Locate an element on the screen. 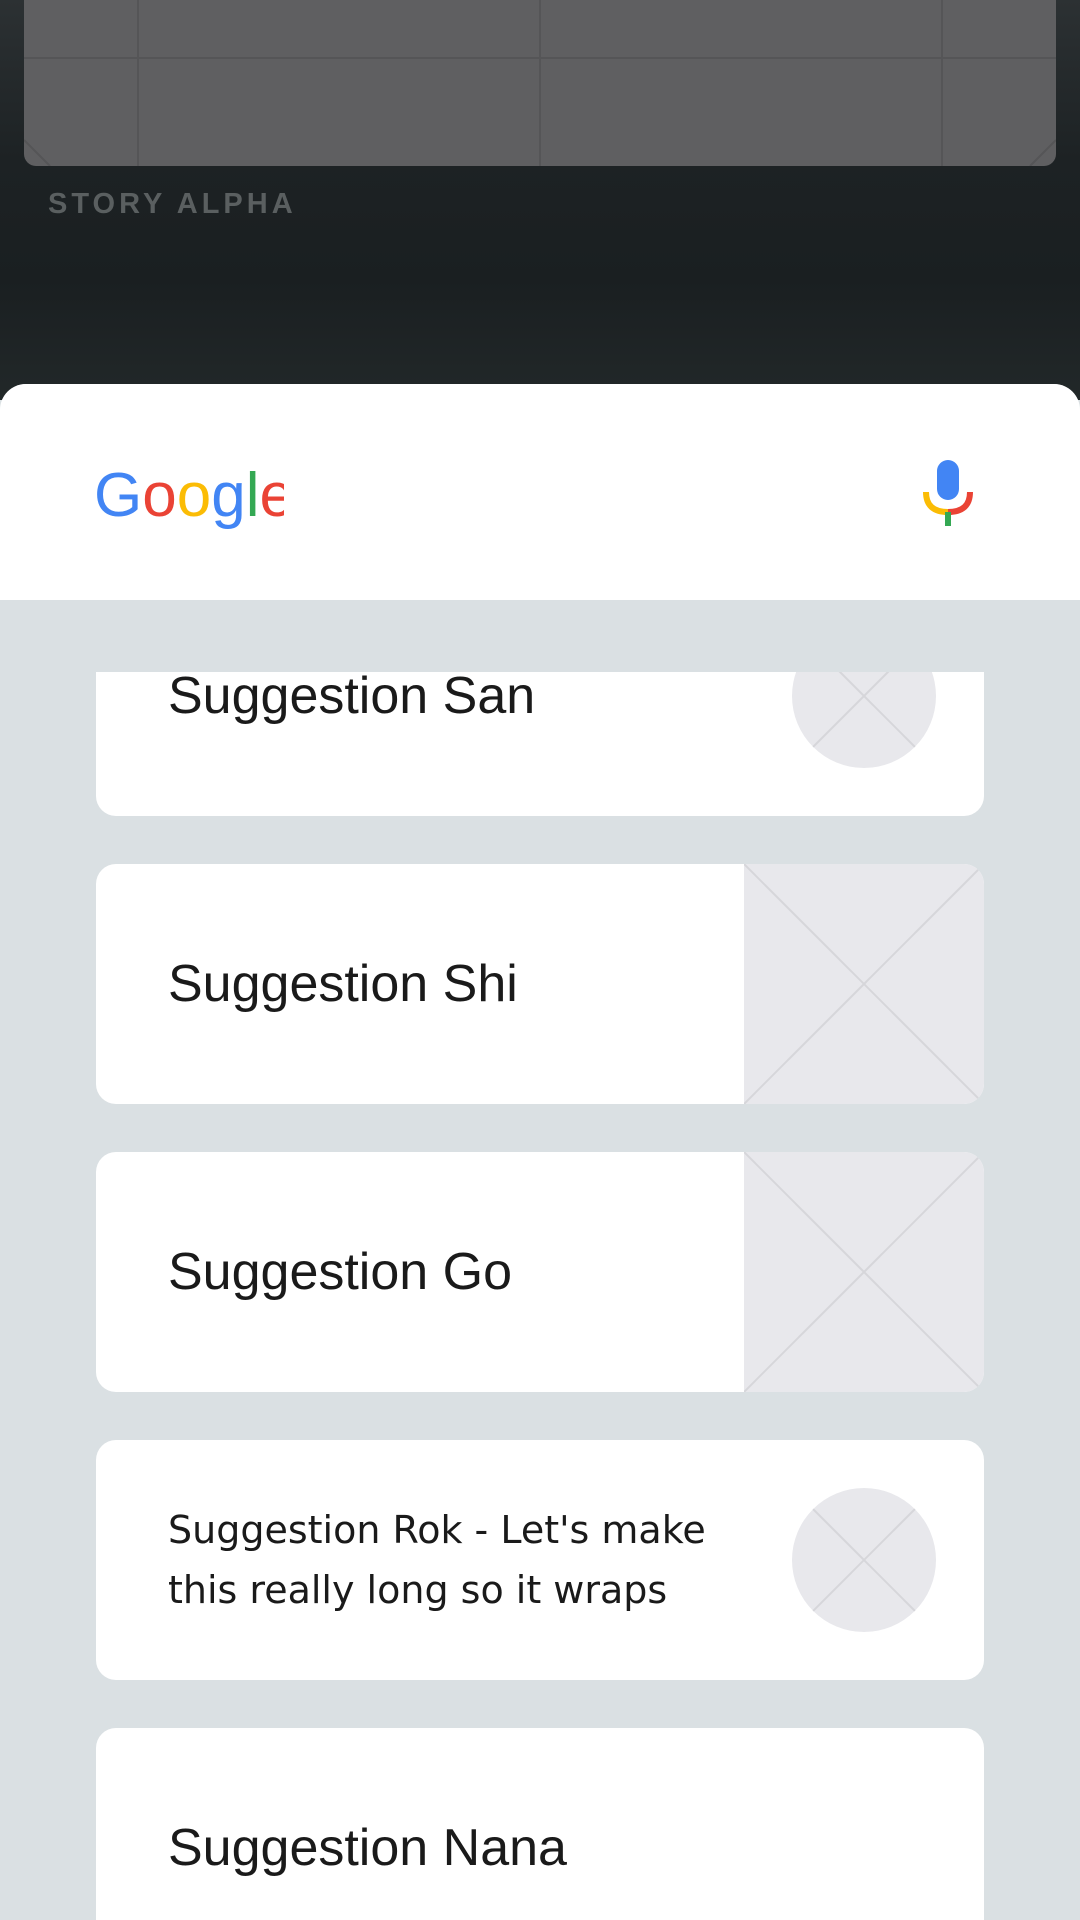  suggestion-card: Suggestion Nana is located at coordinates (540, 1824).